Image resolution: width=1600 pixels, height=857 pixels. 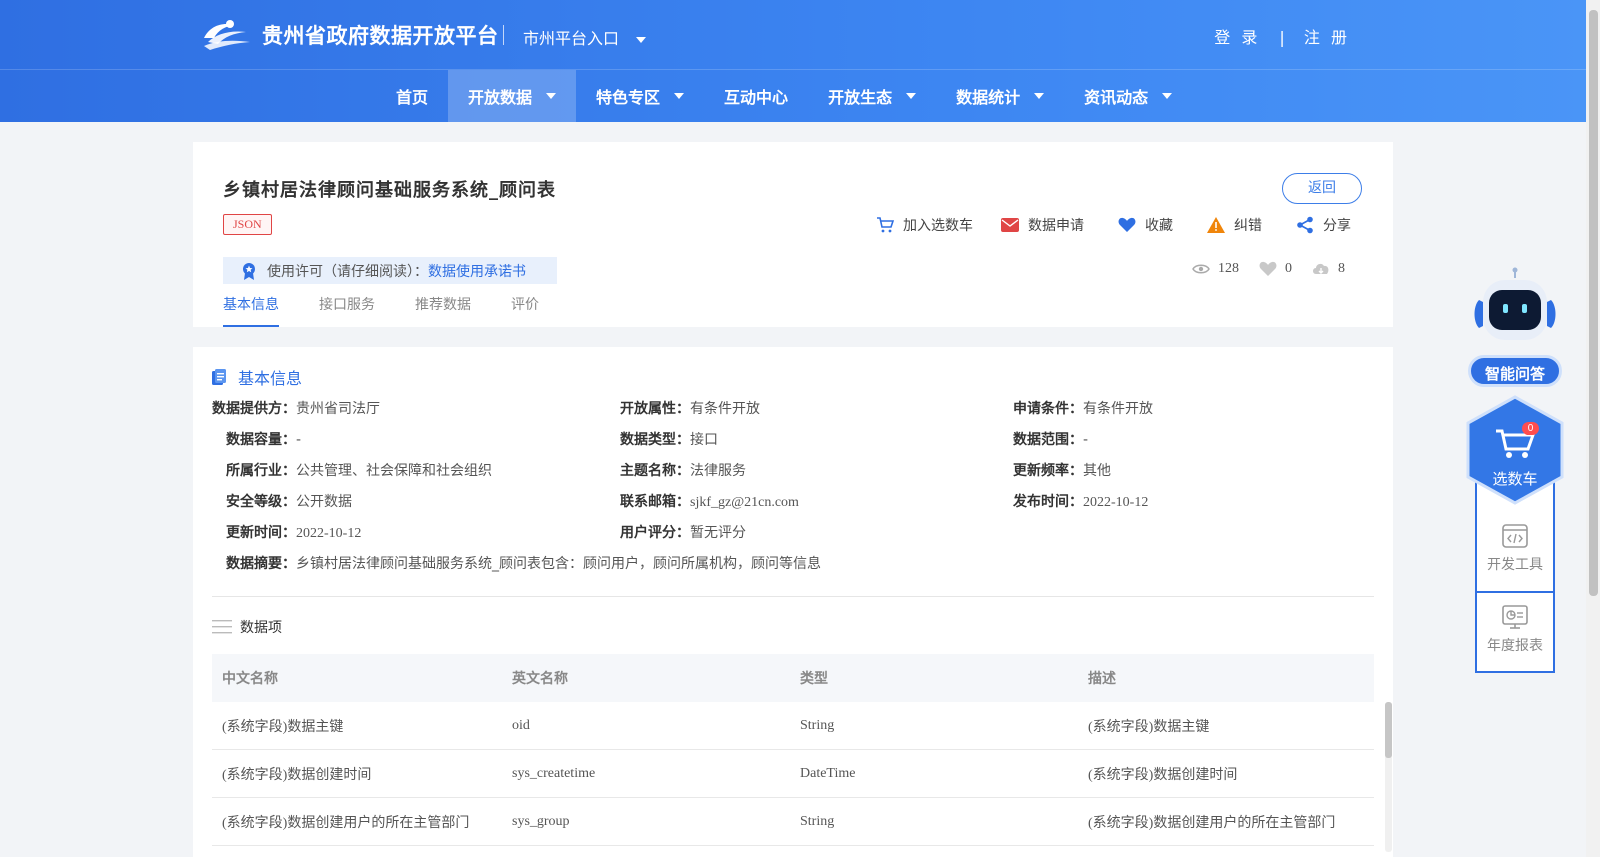 I want to click on dev-tools-label: 开发工具, so click(x=1515, y=565).